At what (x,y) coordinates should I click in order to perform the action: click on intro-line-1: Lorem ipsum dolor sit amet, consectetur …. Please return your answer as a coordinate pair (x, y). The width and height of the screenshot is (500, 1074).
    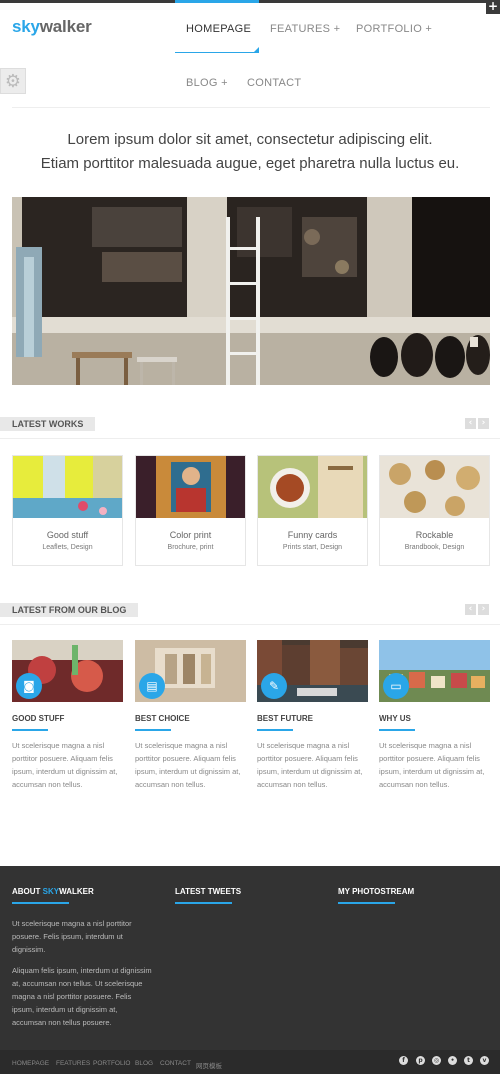
    Looking at the image, I should click on (250, 139).